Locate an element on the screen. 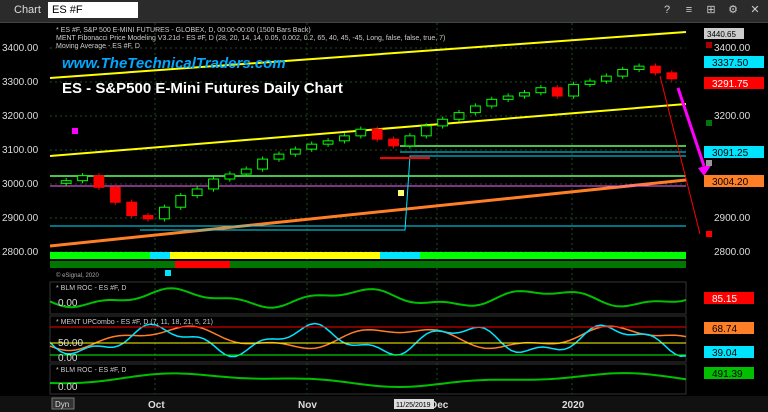 This screenshot has width=768, height=412. pane-3-bg is located at coordinates (368, 379).